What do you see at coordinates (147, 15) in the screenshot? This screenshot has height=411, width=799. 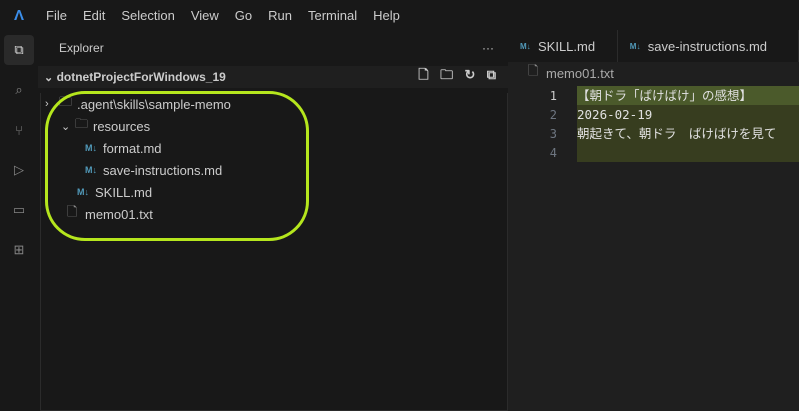 I see `menu-selection: Selection` at bounding box center [147, 15].